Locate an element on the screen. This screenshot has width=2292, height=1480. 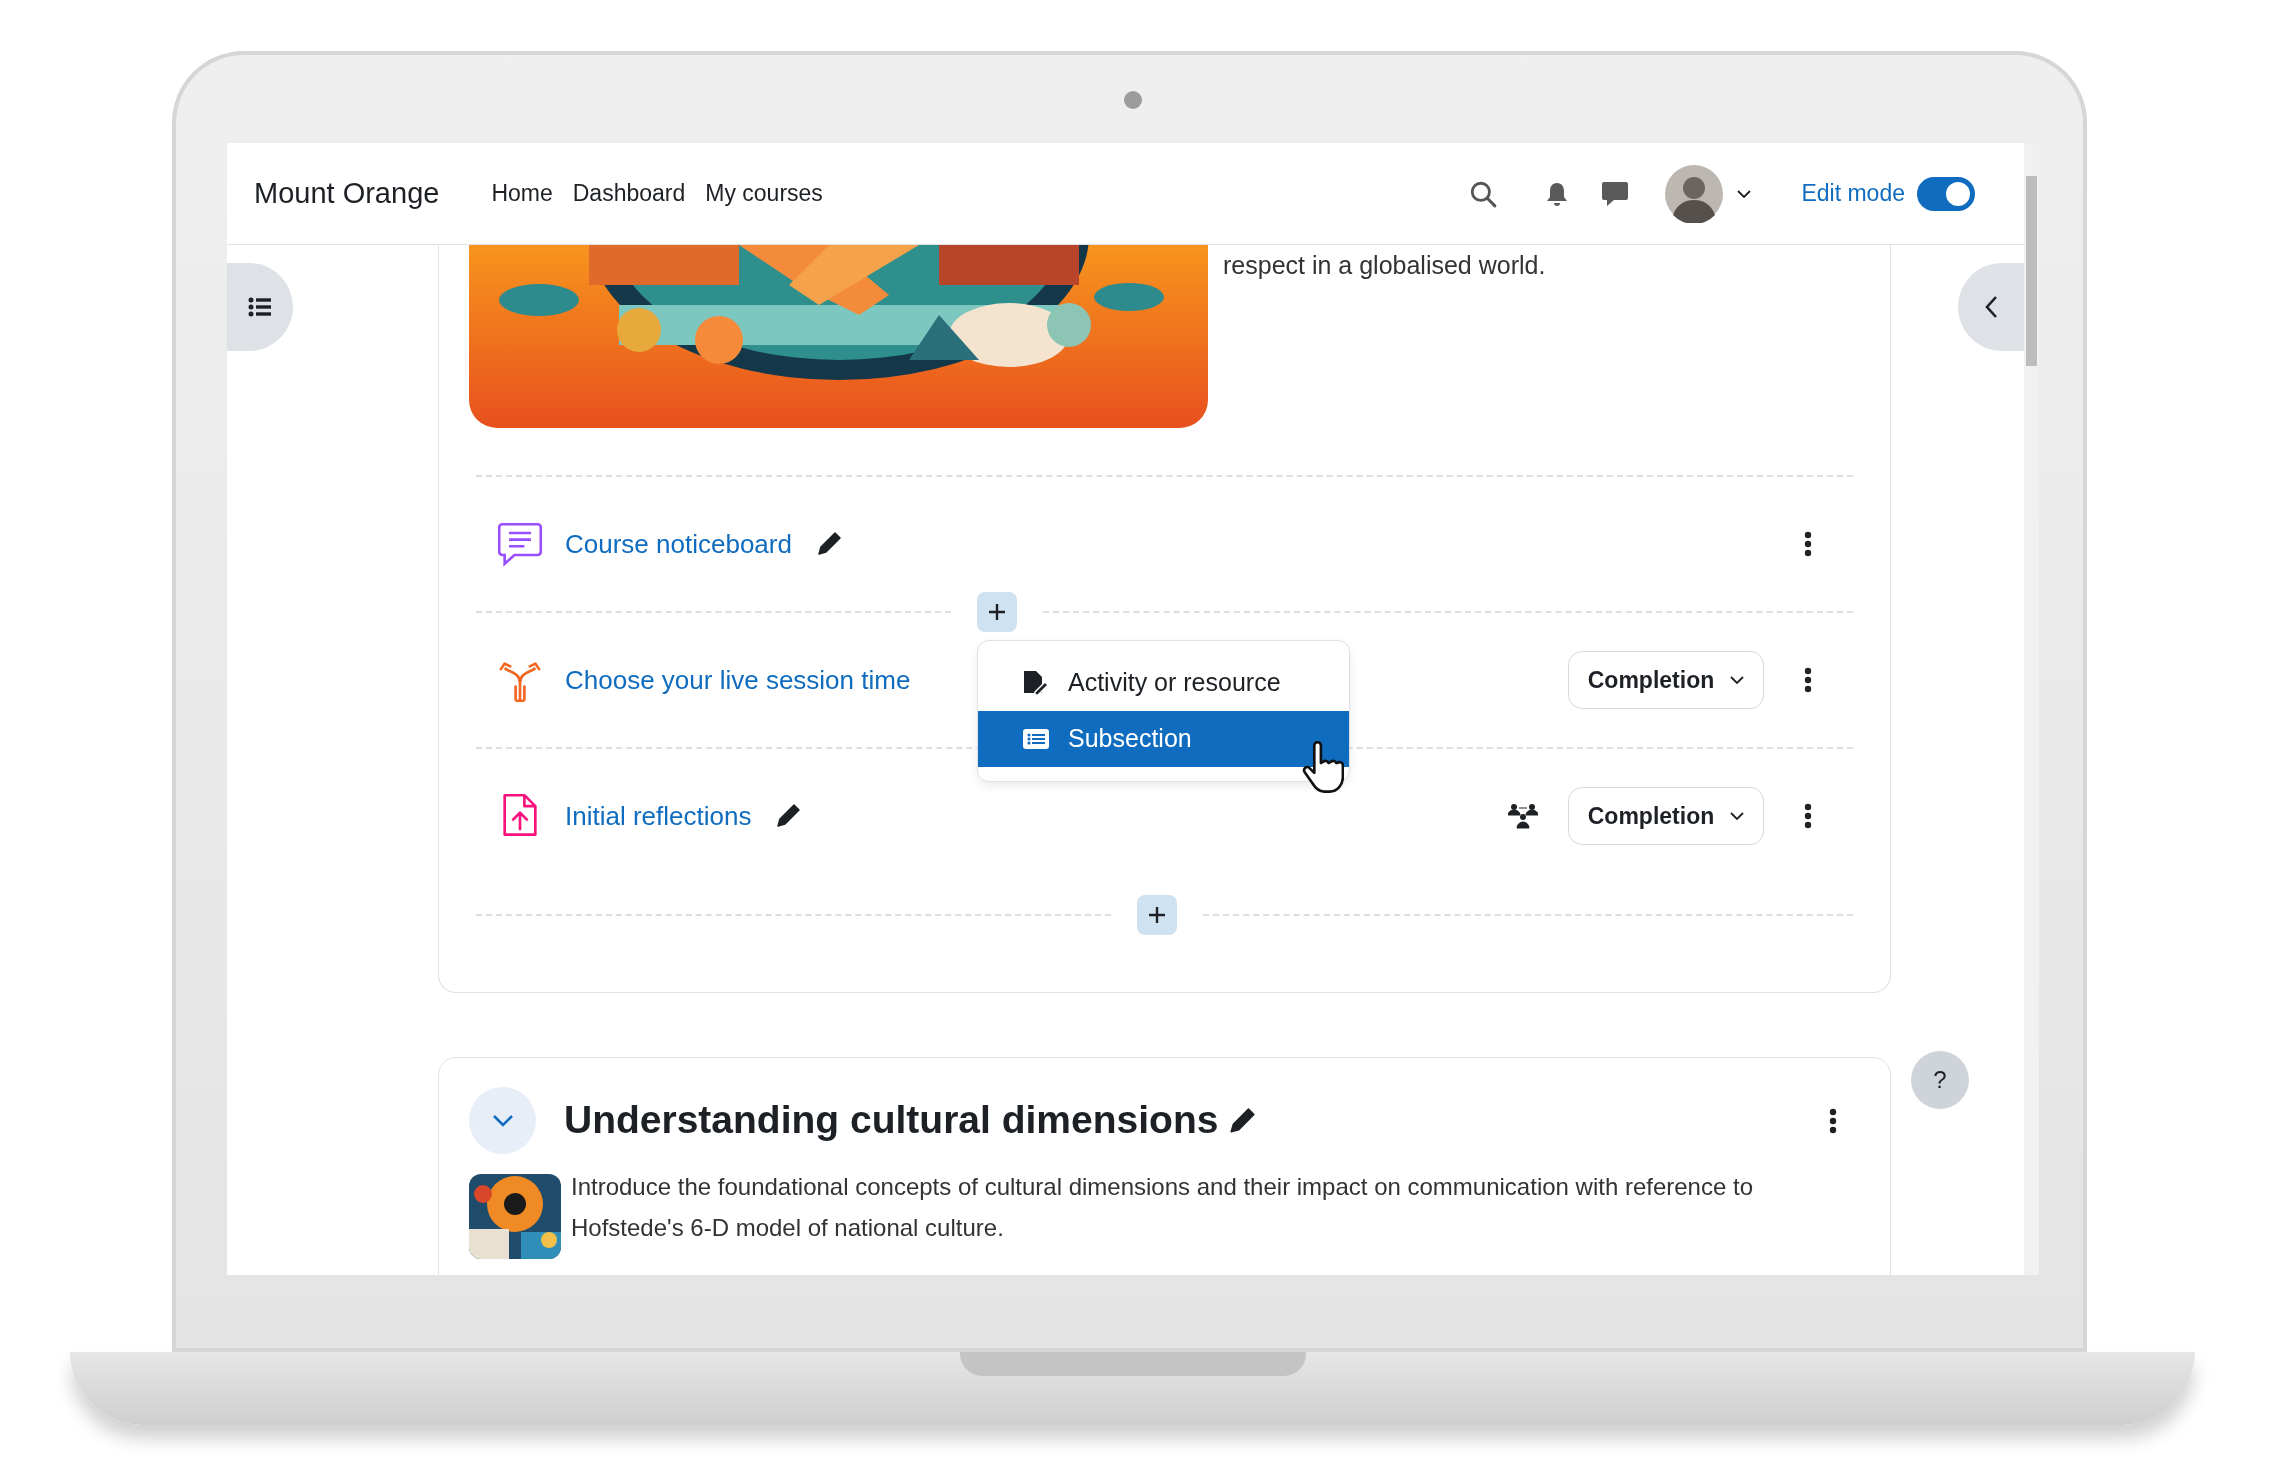
document-edit-icon is located at coordinates (1036, 683).